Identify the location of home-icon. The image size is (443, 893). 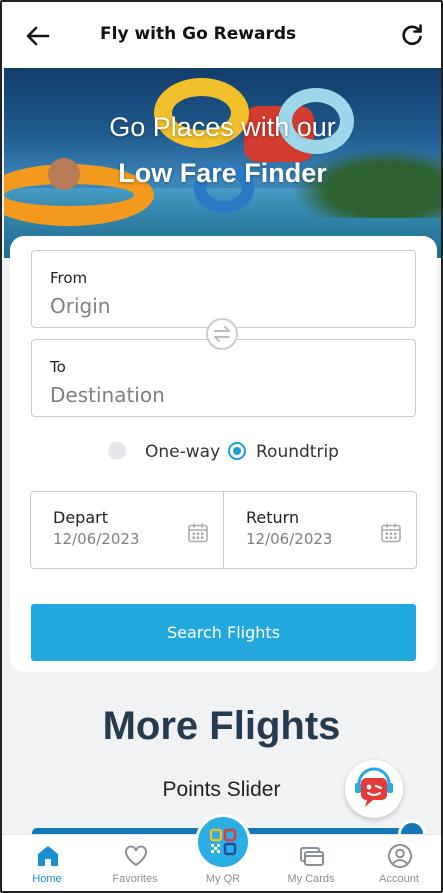
(48, 856).